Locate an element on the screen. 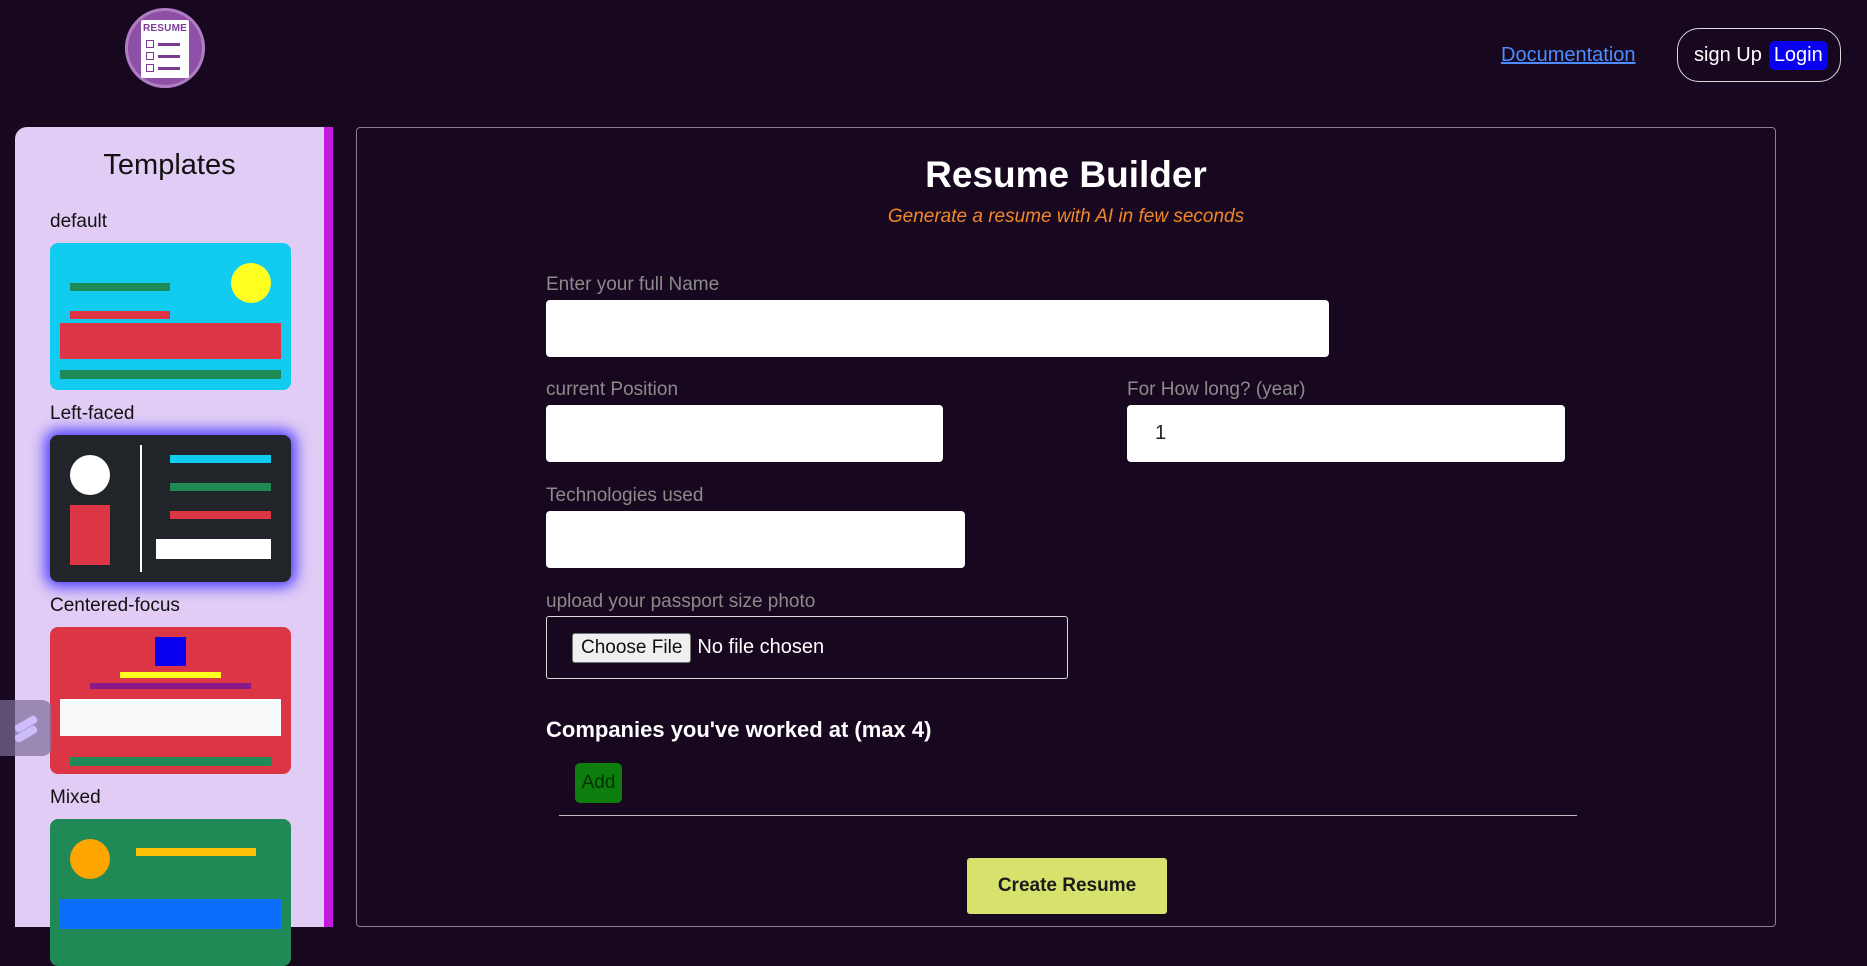  app-logo: RESUME is located at coordinates (165, 48).